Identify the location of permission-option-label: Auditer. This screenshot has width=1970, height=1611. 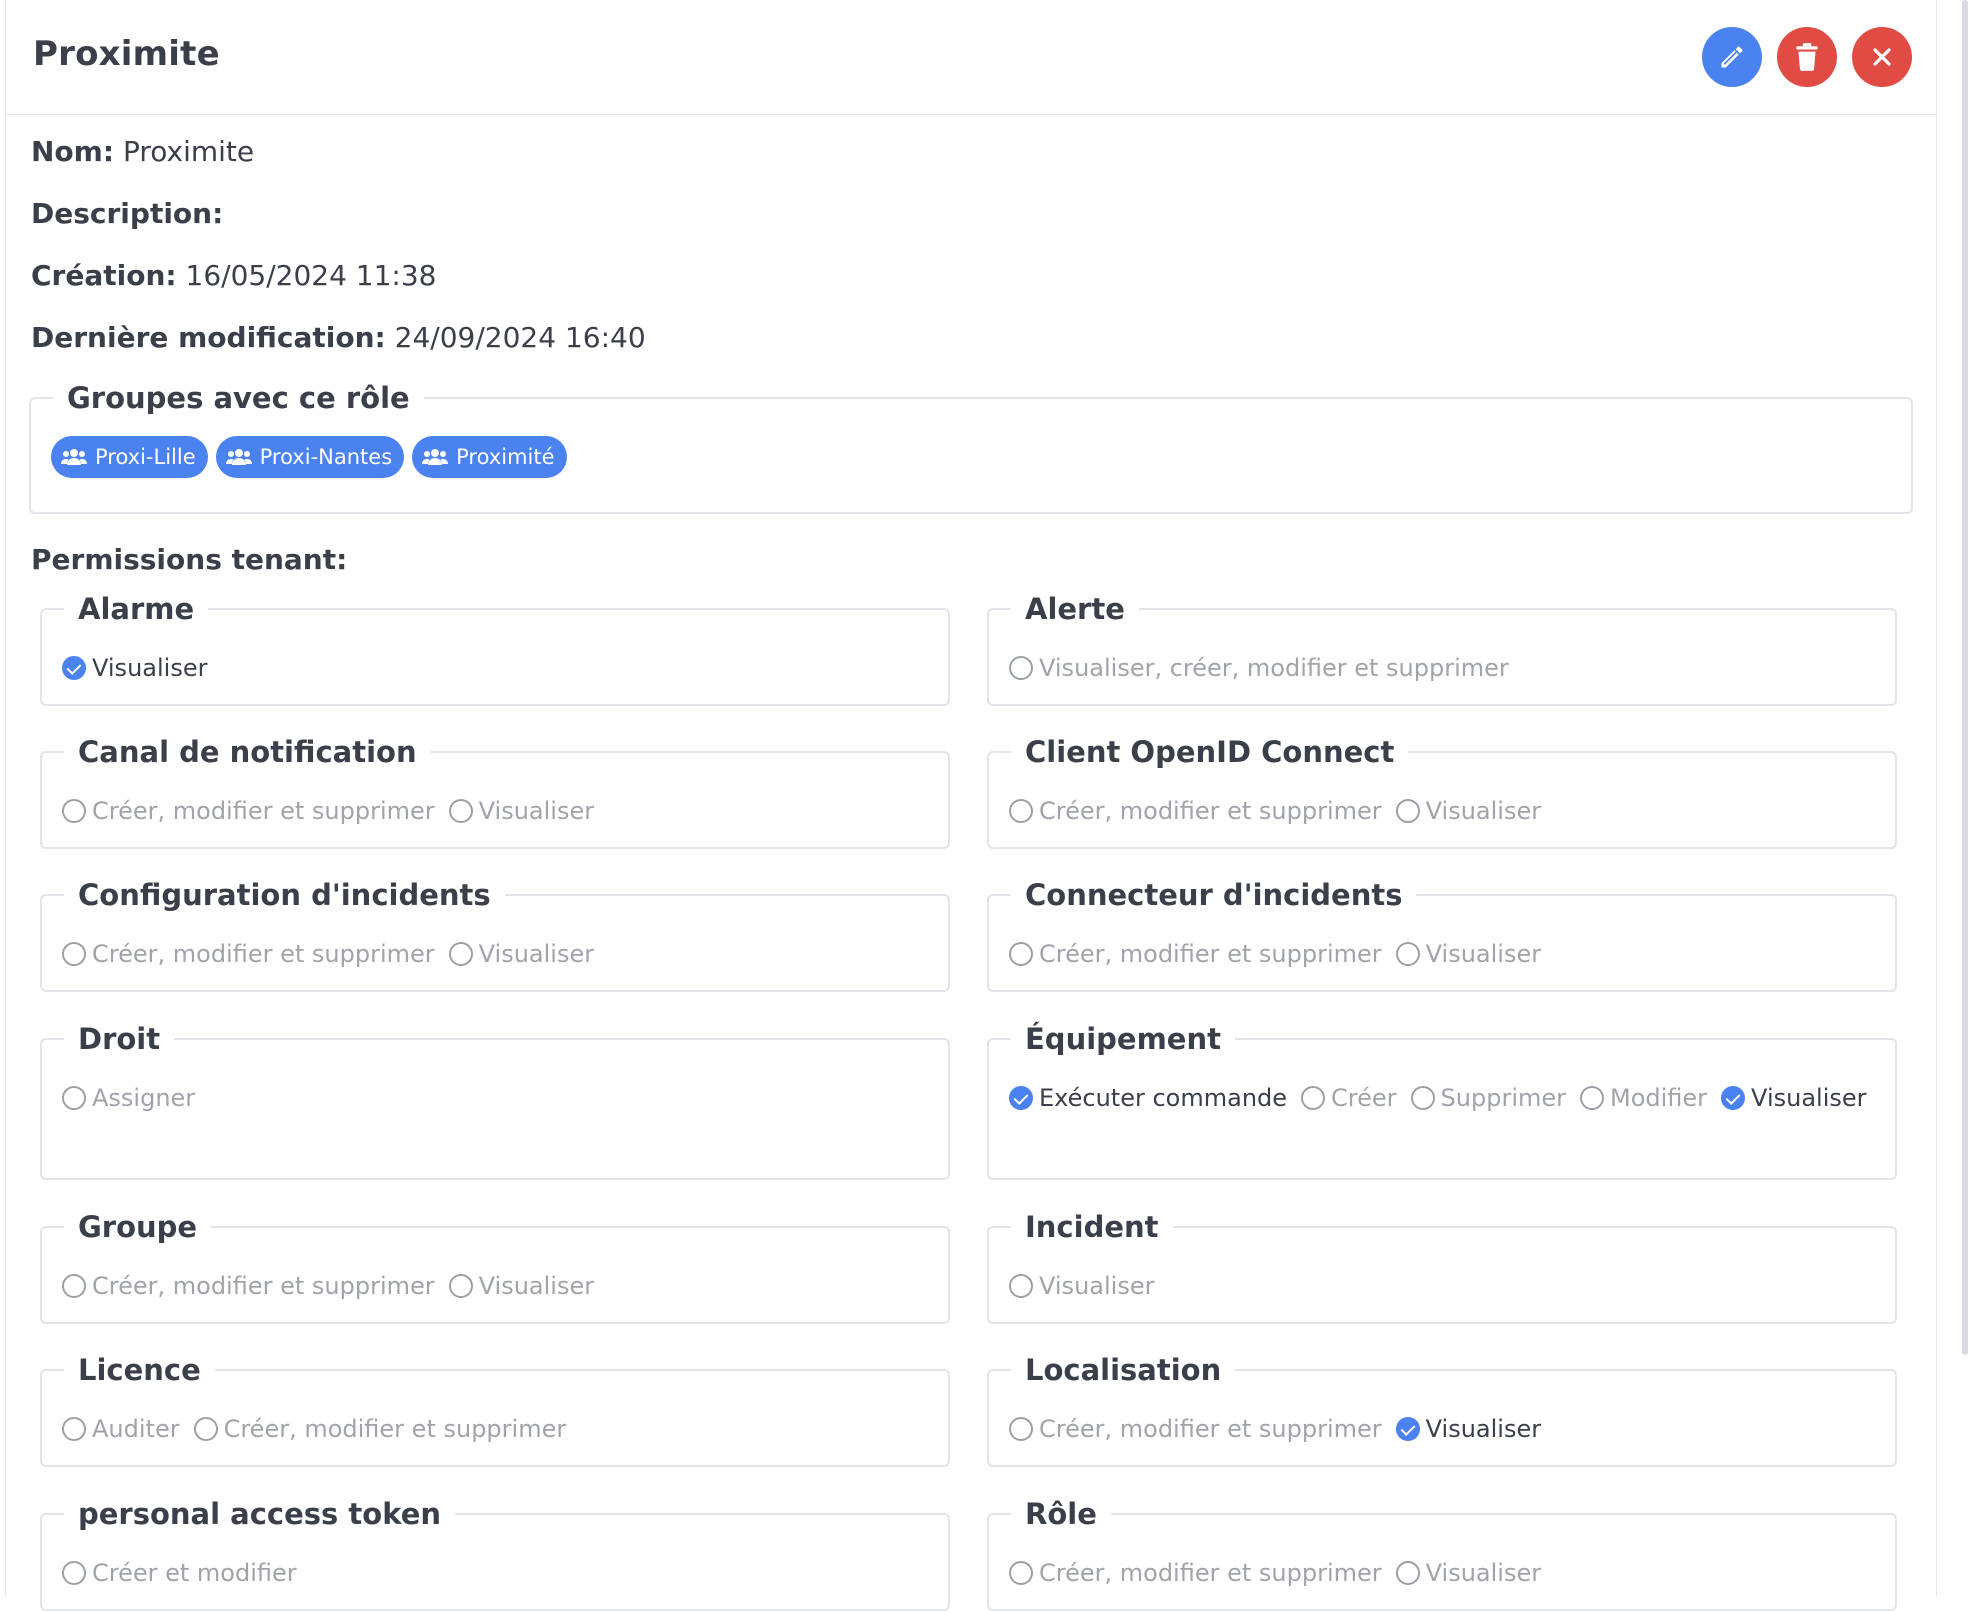
(136, 1429).